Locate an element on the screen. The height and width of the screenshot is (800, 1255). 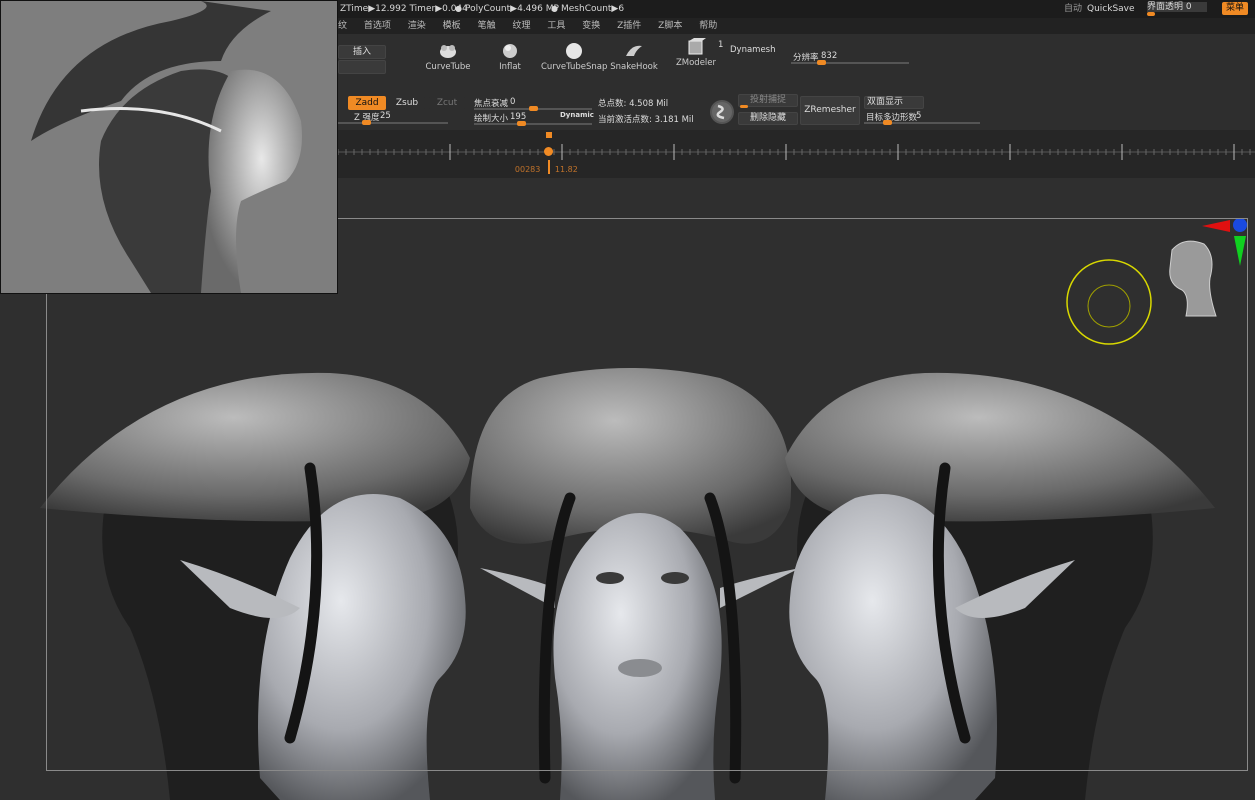
meshcount-readout: MeshCount▶6 is located at coordinates (593, 9).